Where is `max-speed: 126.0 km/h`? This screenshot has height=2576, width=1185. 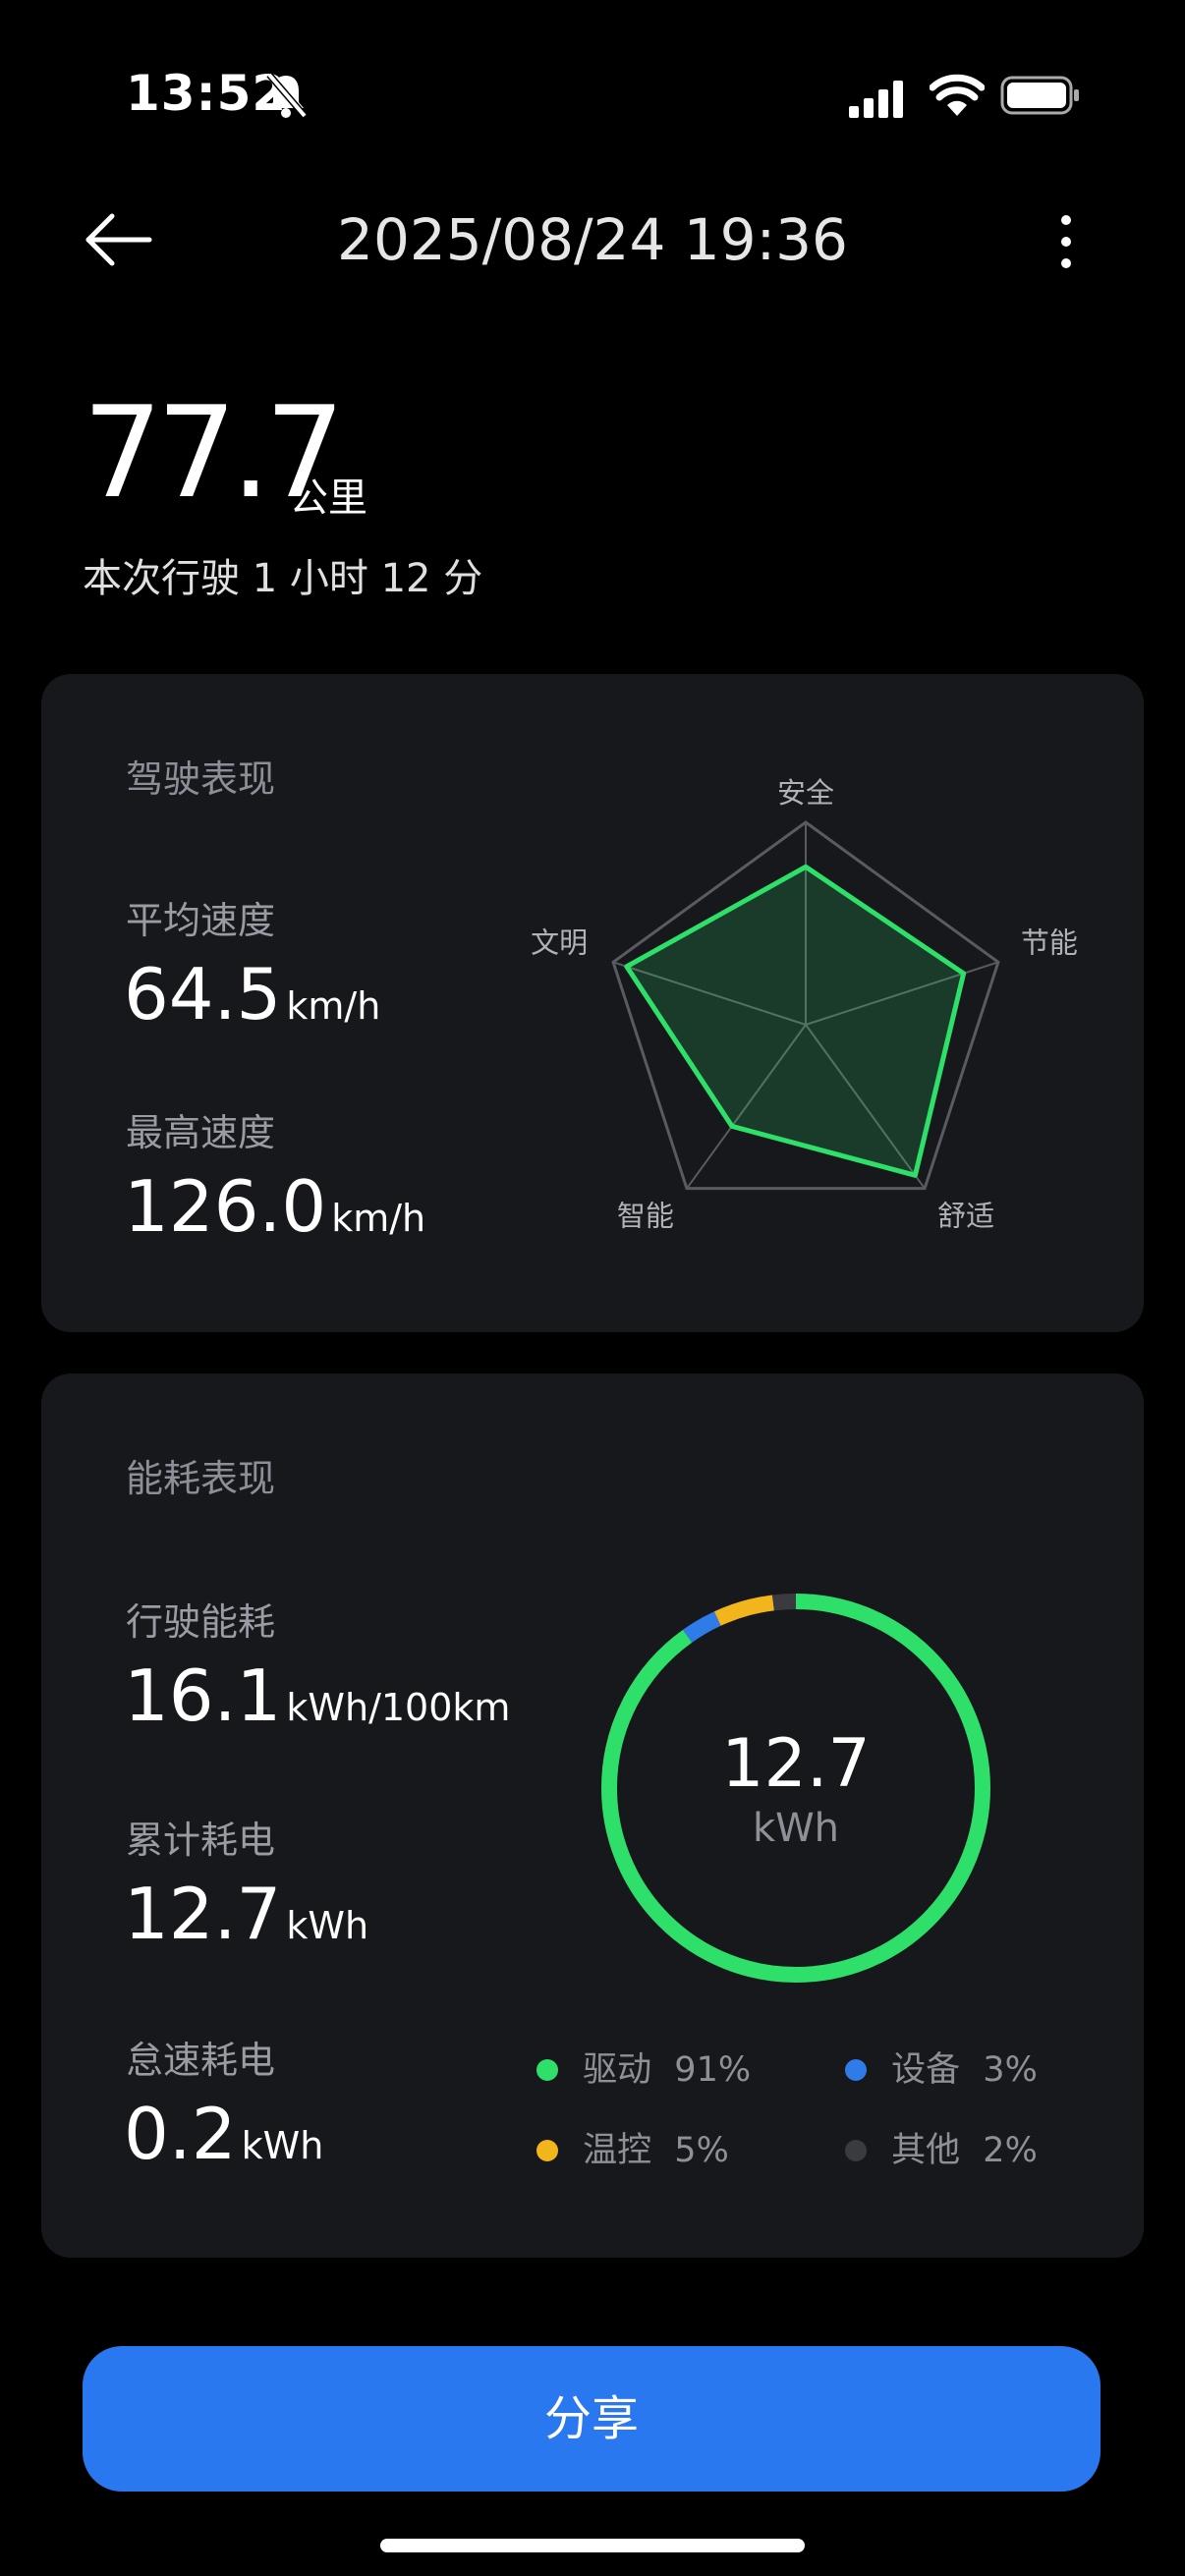 max-speed: 126.0 km/h is located at coordinates (275, 1206).